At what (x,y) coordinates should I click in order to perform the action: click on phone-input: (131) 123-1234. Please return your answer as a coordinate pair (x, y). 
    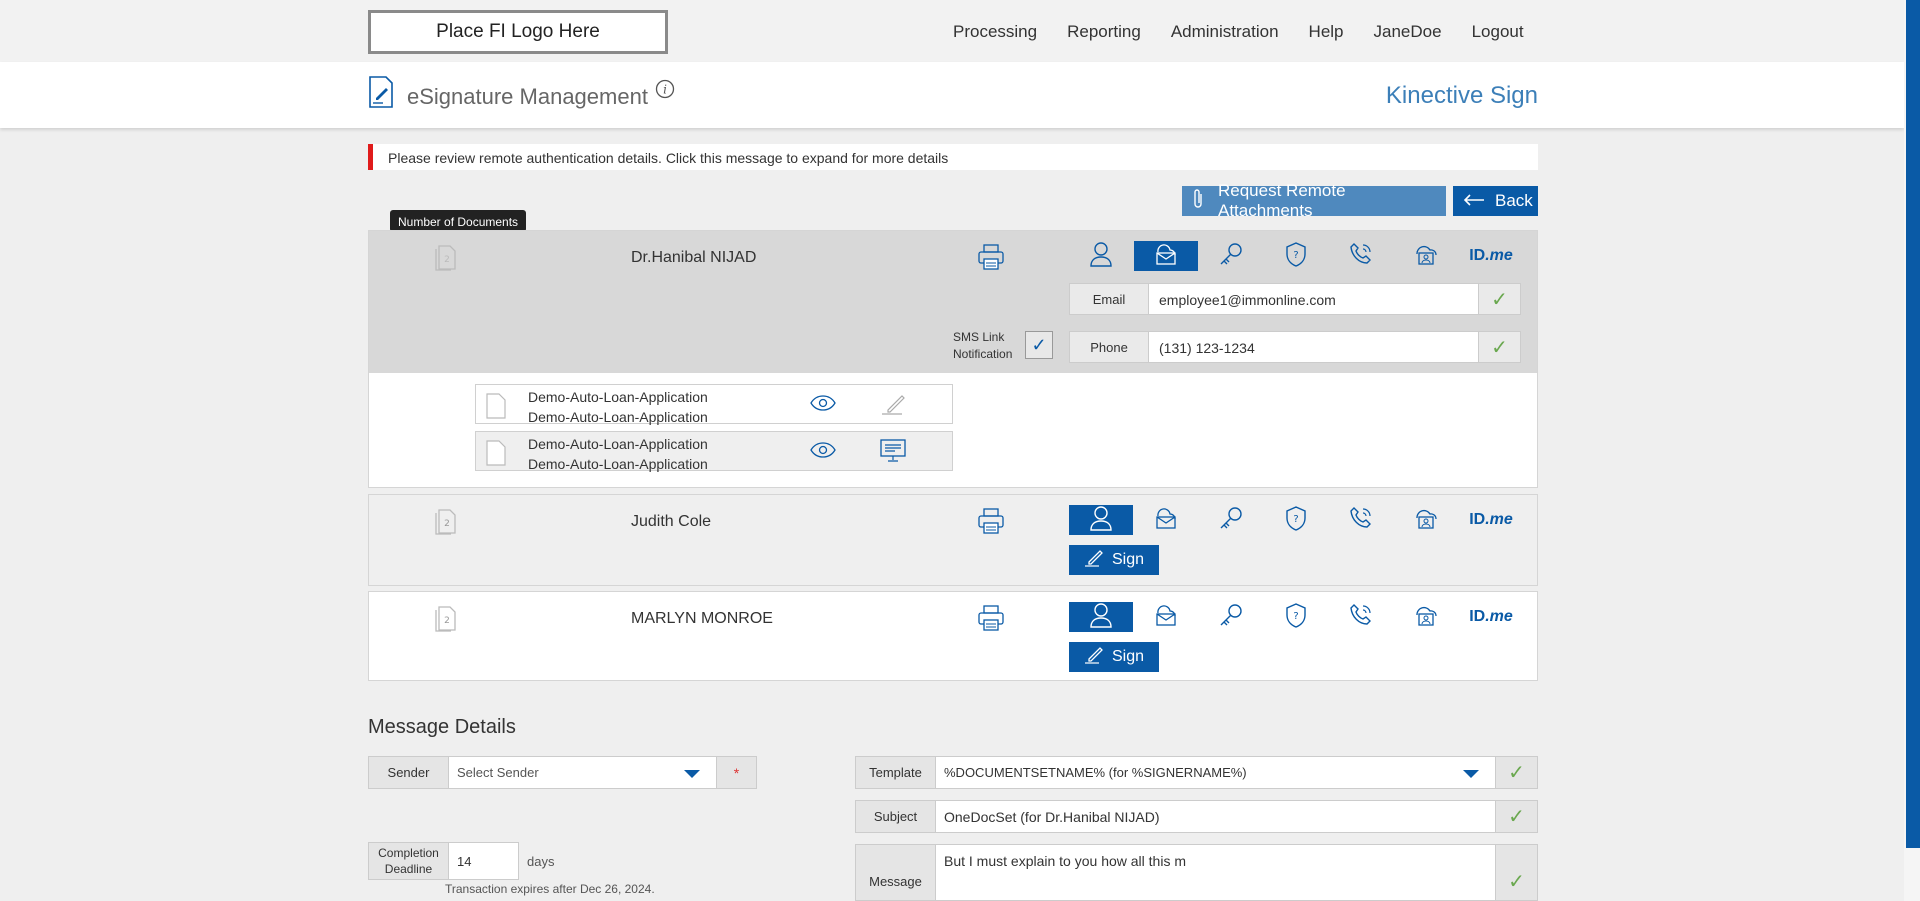
    Looking at the image, I should click on (1314, 347).